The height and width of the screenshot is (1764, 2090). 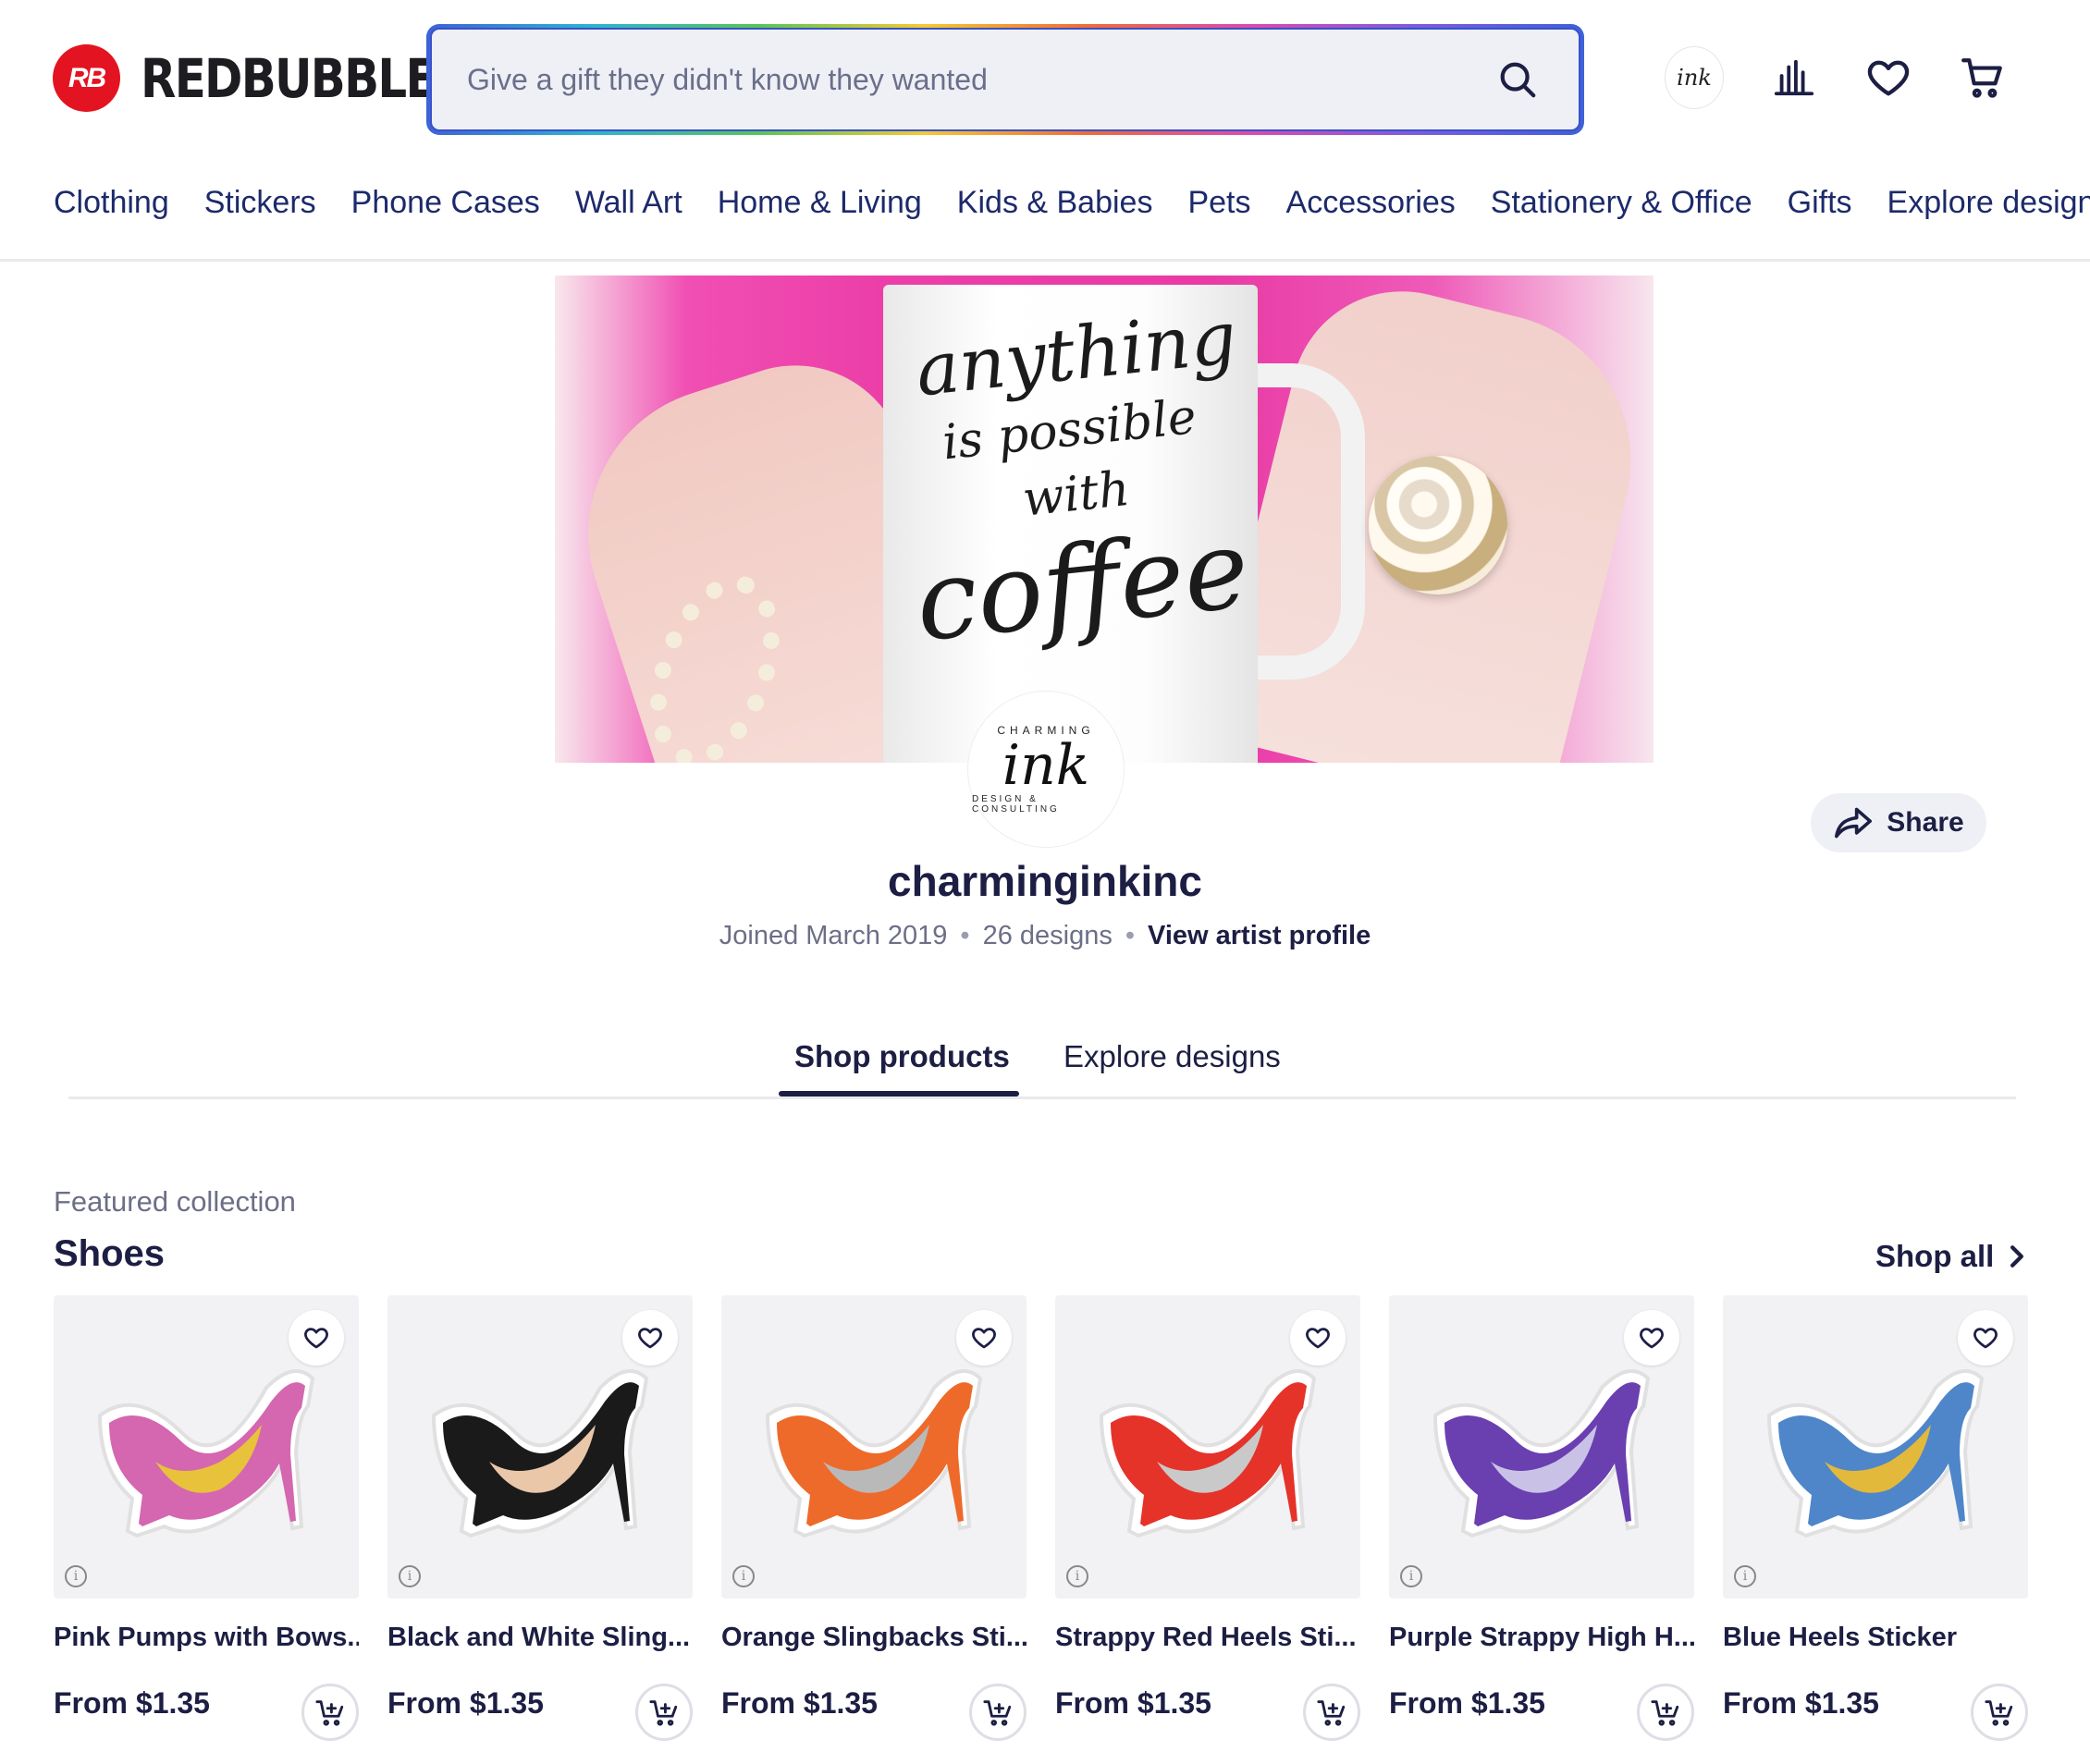 I want to click on tab-shop-products: Shop products, so click(x=902, y=1057).